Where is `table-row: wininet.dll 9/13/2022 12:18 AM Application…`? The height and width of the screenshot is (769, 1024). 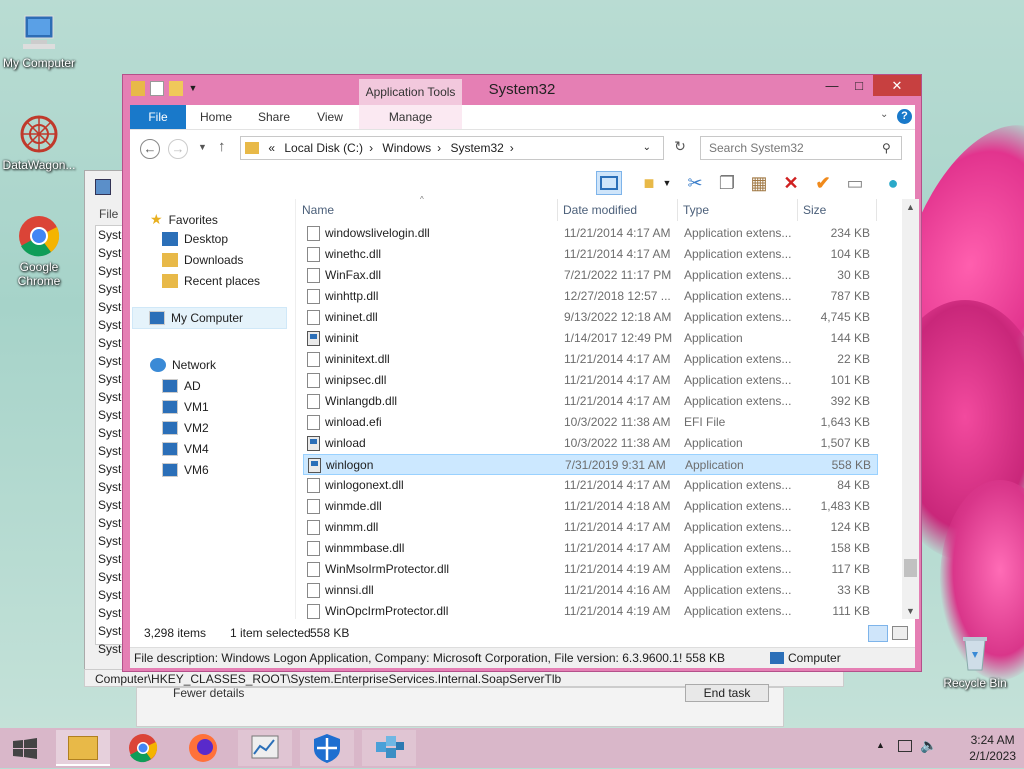
table-row: wininet.dll 9/13/2022 12:18 AM Application… is located at coordinates (590, 317).